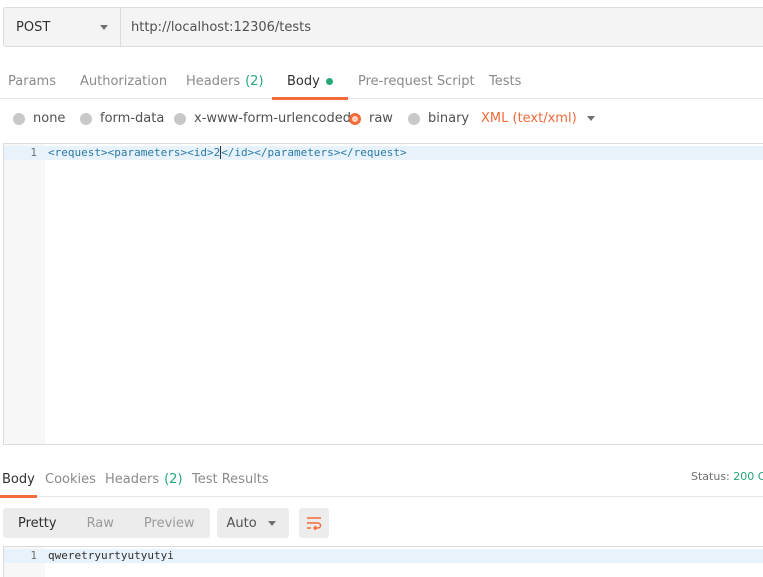 The width and height of the screenshot is (763, 577). I want to click on radio-form-data: form-data, so click(122, 118).